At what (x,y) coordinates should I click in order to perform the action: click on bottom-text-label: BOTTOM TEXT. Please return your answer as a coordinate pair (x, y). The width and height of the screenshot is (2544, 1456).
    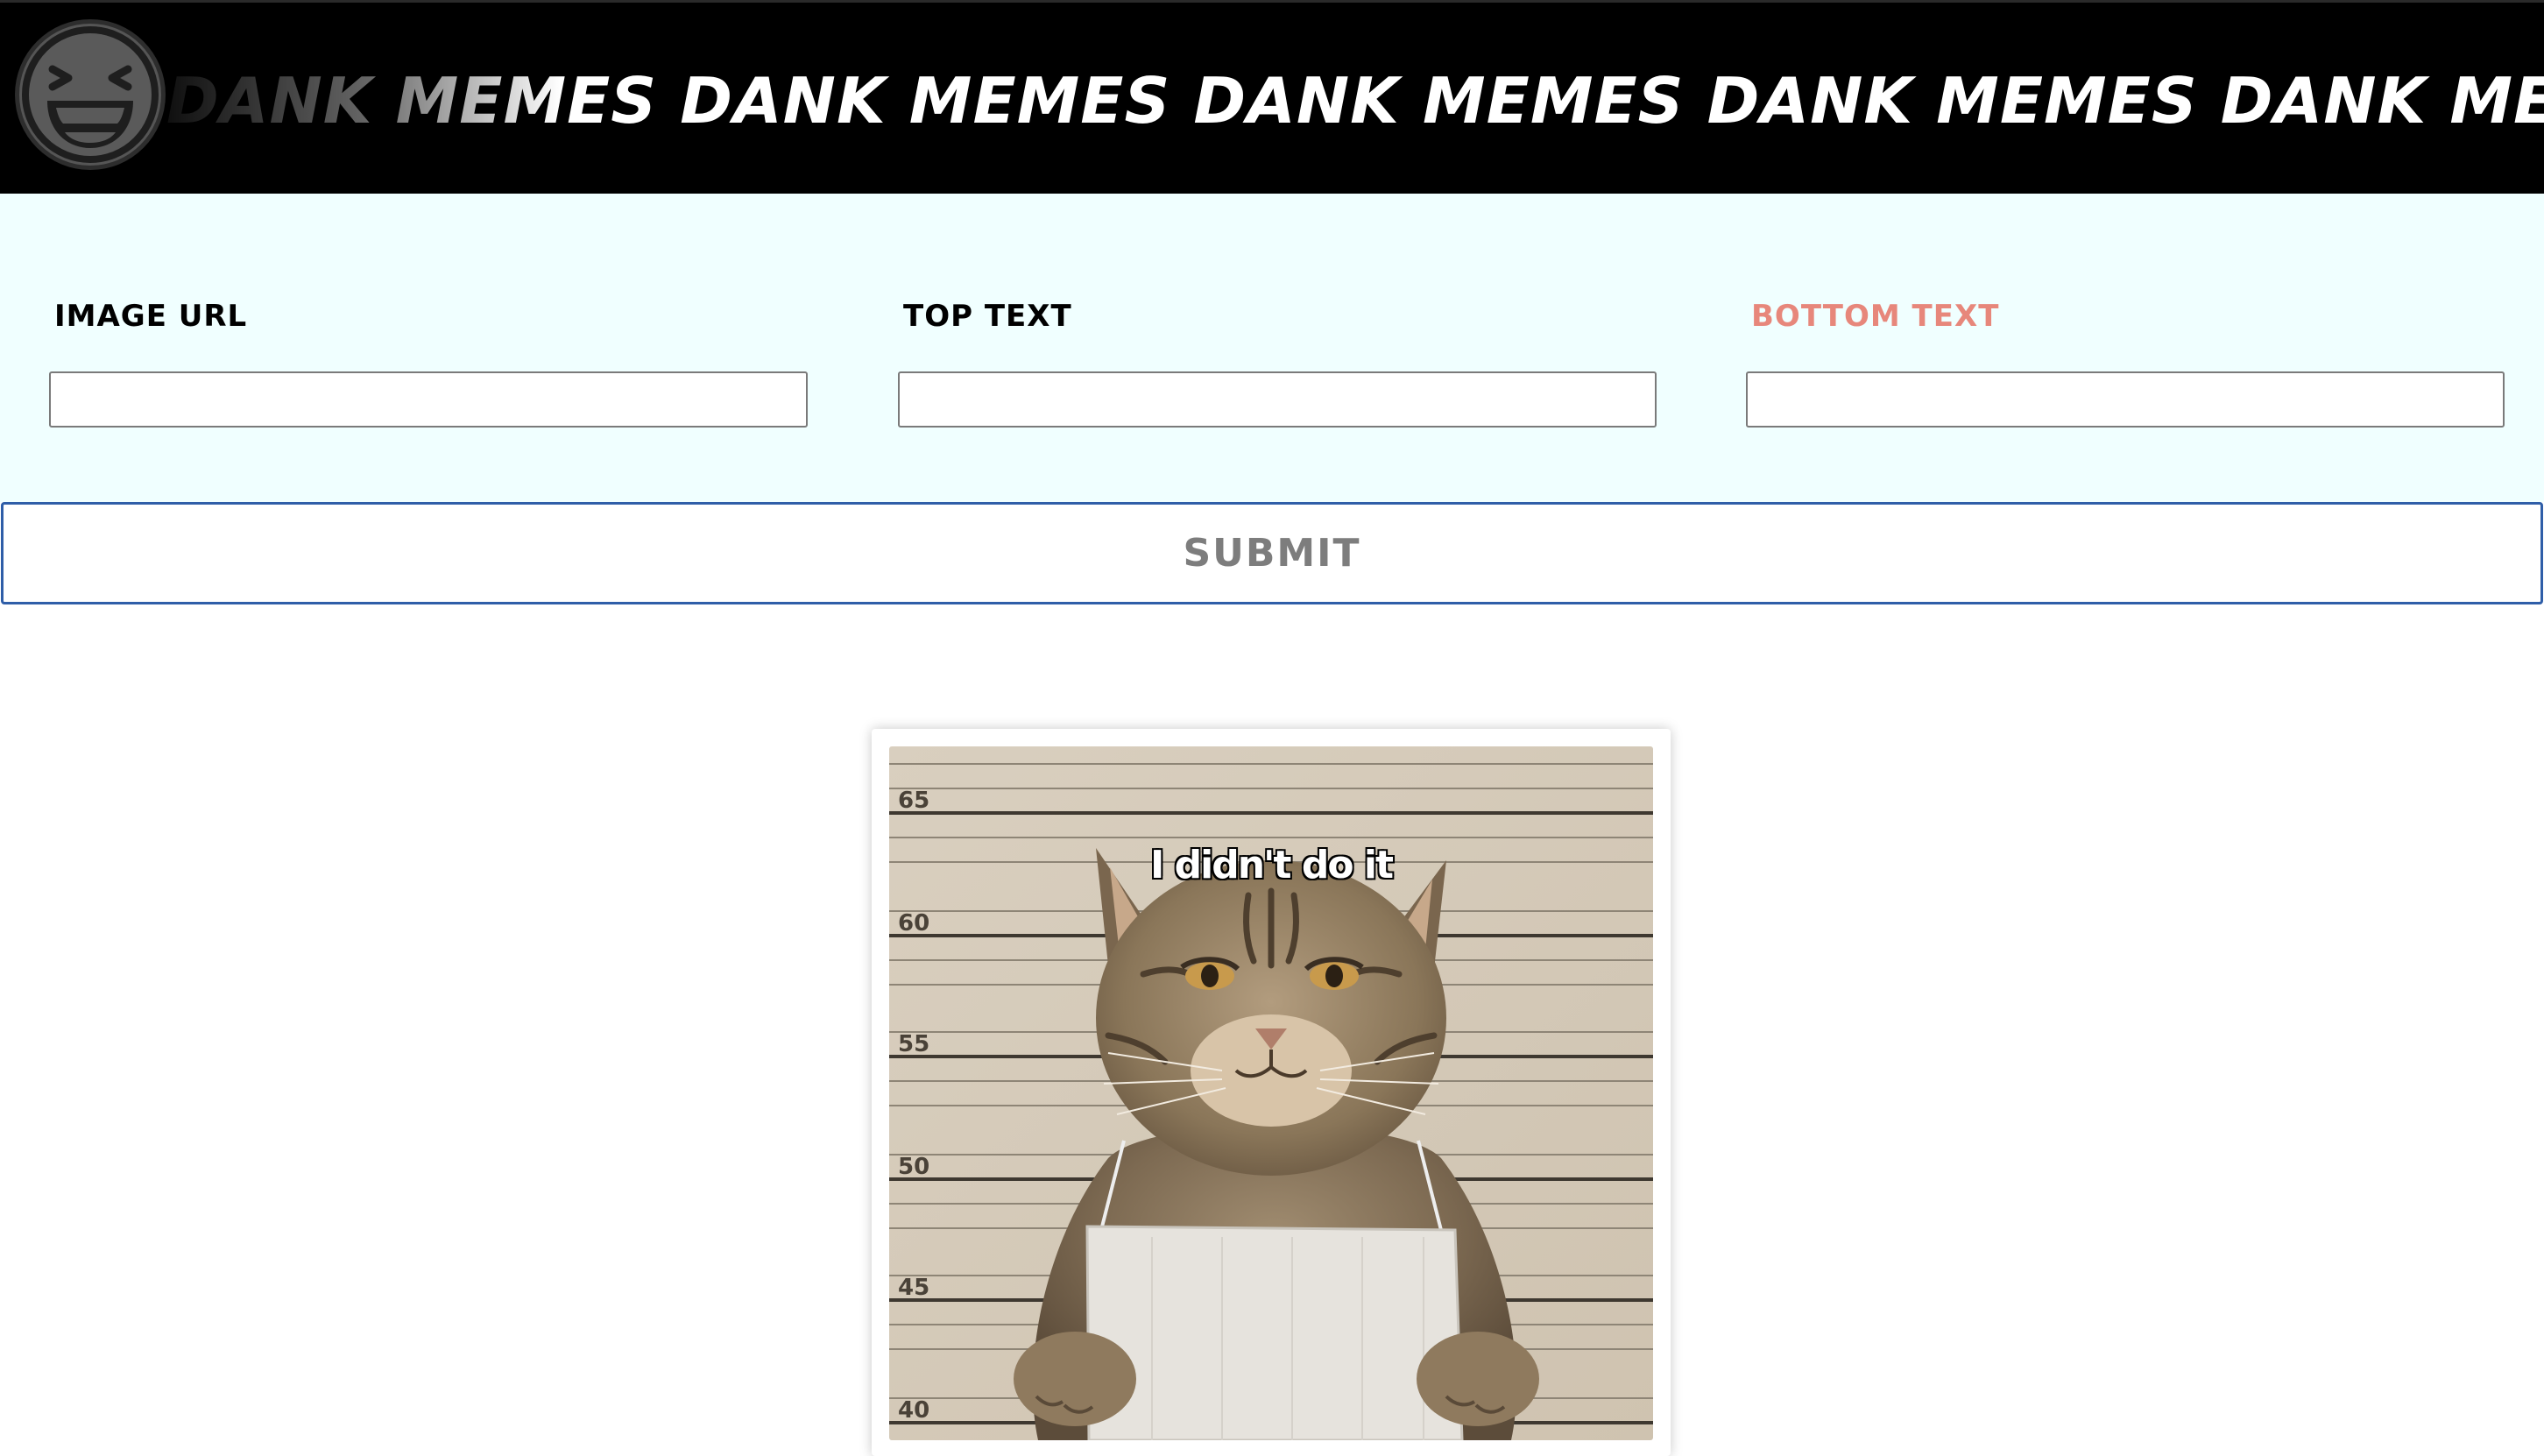
    Looking at the image, I should click on (1875, 316).